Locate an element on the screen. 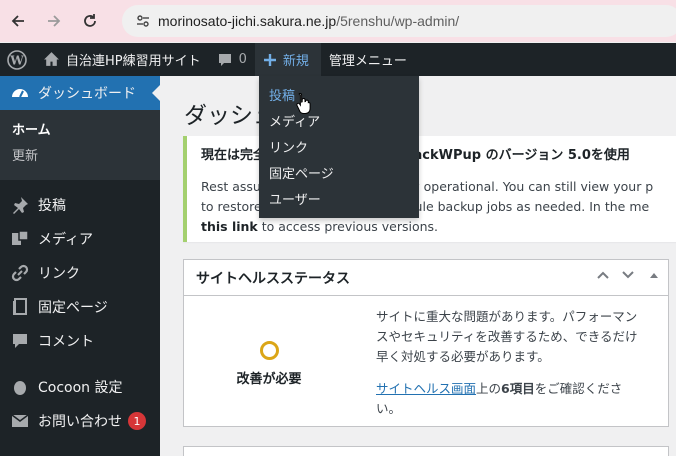 Image resolution: width=676 pixels, height=456 pixels. arrow-left-icon is located at coordinates (17, 21).